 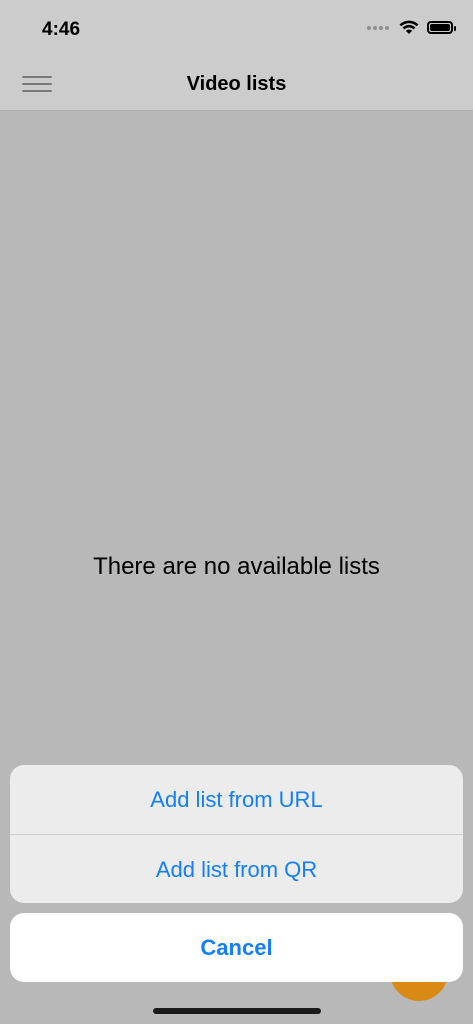 I want to click on action-sheet: Add list from URL Add list from QR, so click(x=236, y=834).